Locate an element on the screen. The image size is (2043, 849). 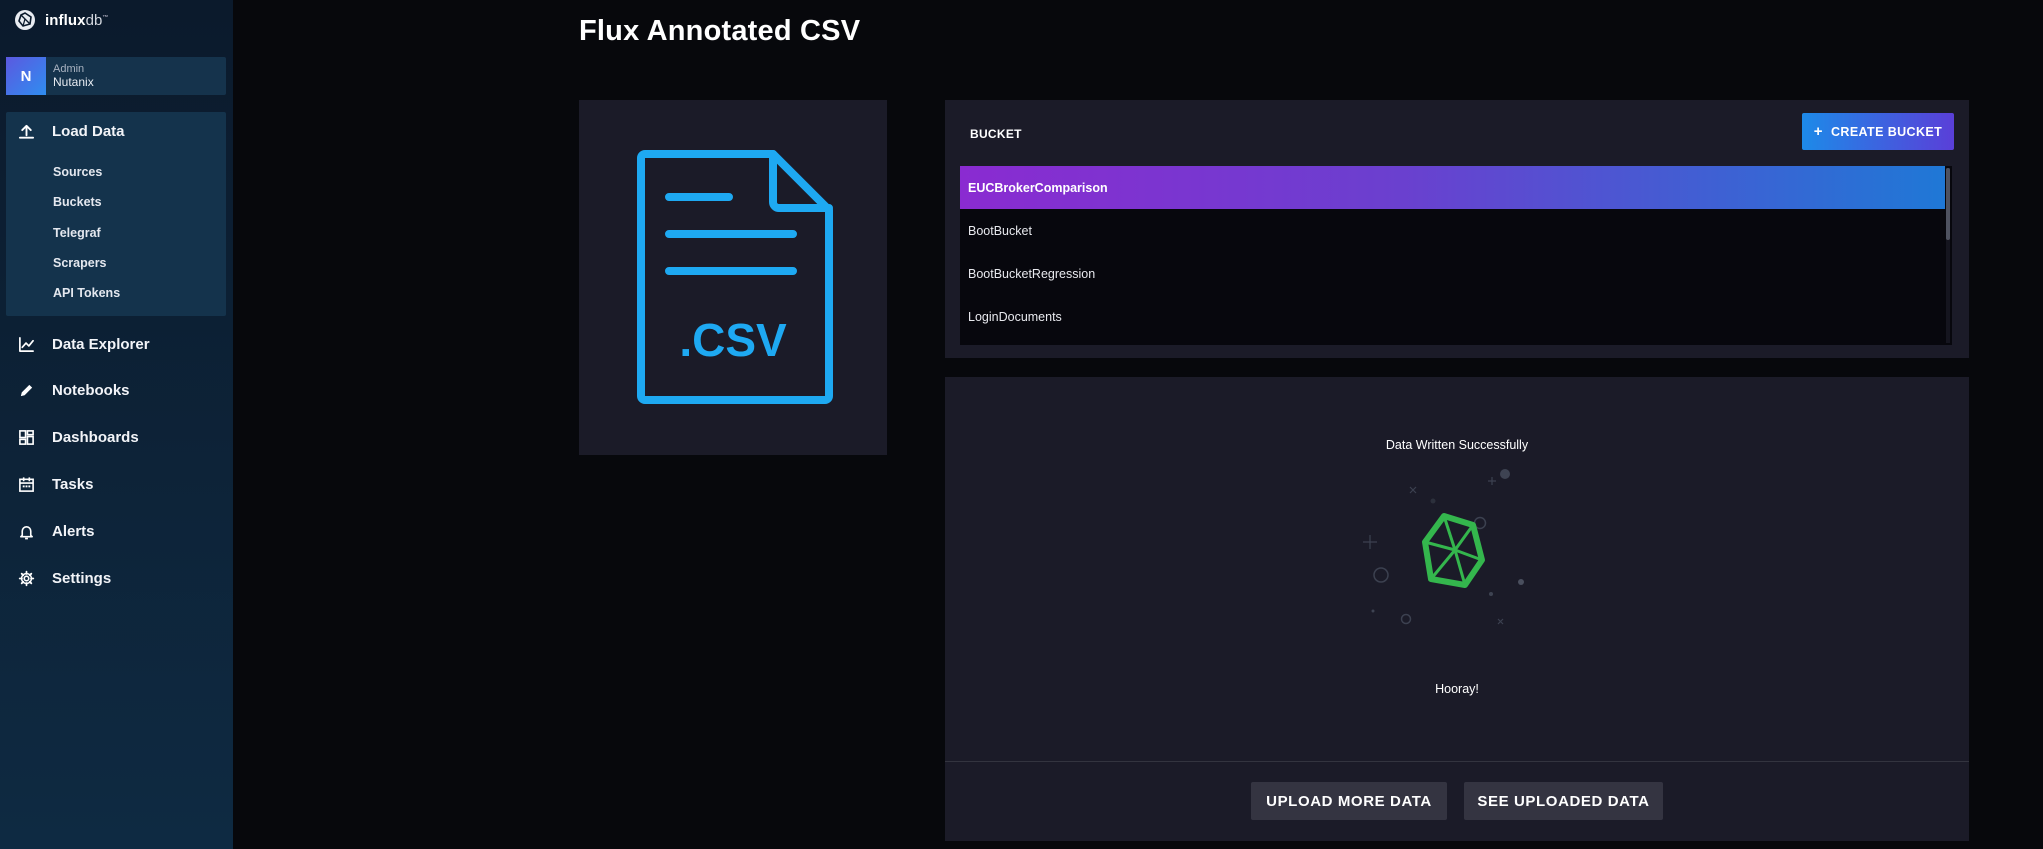
nav-tasks-label: Tasks is located at coordinates (73, 484).